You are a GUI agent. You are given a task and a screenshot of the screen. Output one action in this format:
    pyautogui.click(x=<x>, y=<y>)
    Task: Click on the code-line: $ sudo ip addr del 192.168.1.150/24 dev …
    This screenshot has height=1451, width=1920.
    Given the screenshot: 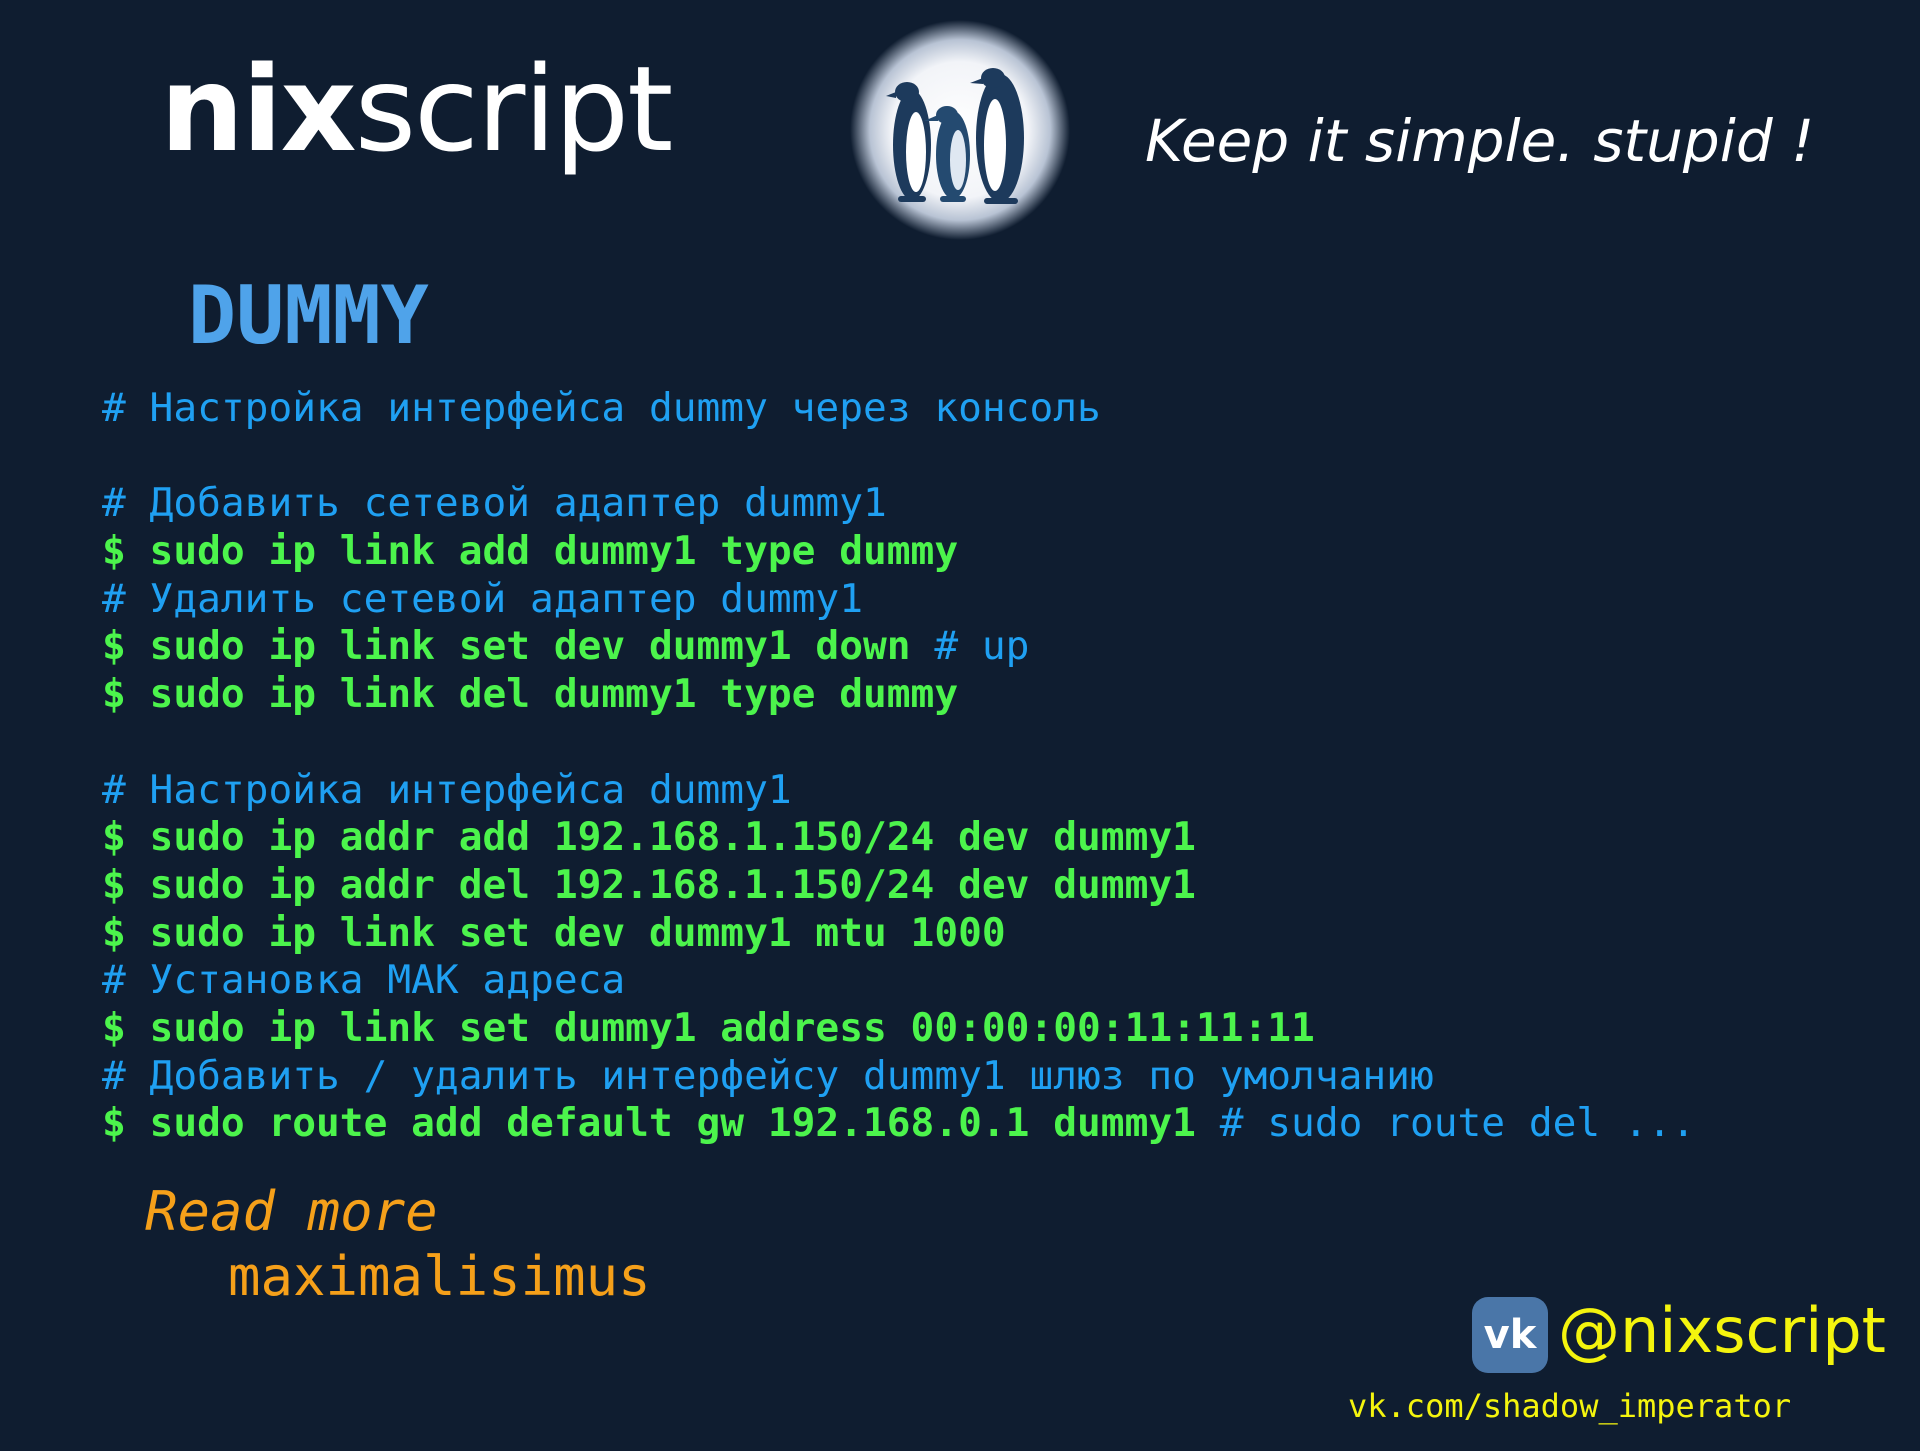 What is the action you would take?
    pyautogui.click(x=898, y=886)
    